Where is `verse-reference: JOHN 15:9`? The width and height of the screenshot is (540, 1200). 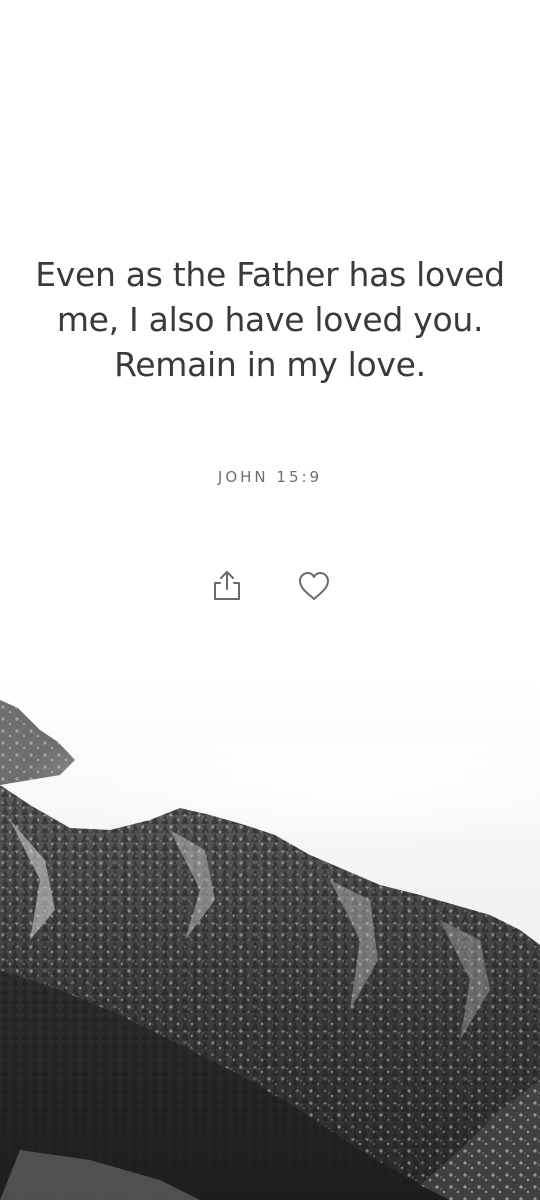 verse-reference: JOHN 15:9 is located at coordinates (270, 477).